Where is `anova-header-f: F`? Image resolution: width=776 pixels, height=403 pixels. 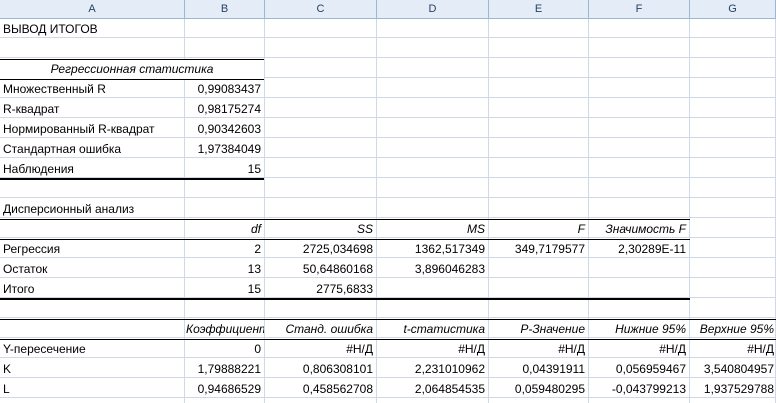 anova-header-f: F is located at coordinates (538, 229).